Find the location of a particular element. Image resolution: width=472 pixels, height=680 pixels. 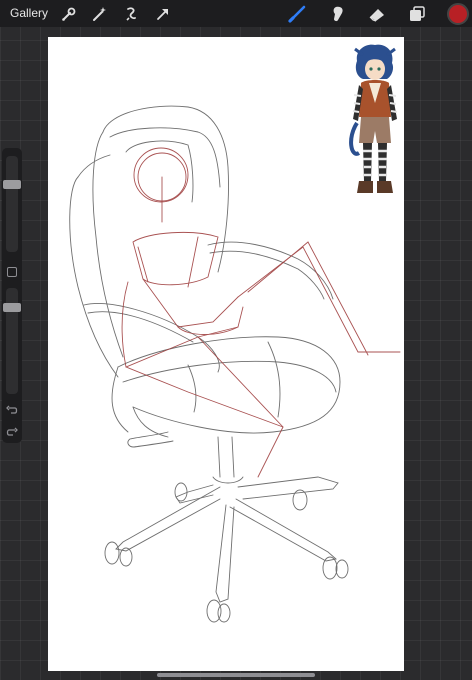

magic-wand-icon is located at coordinates (99, 14).